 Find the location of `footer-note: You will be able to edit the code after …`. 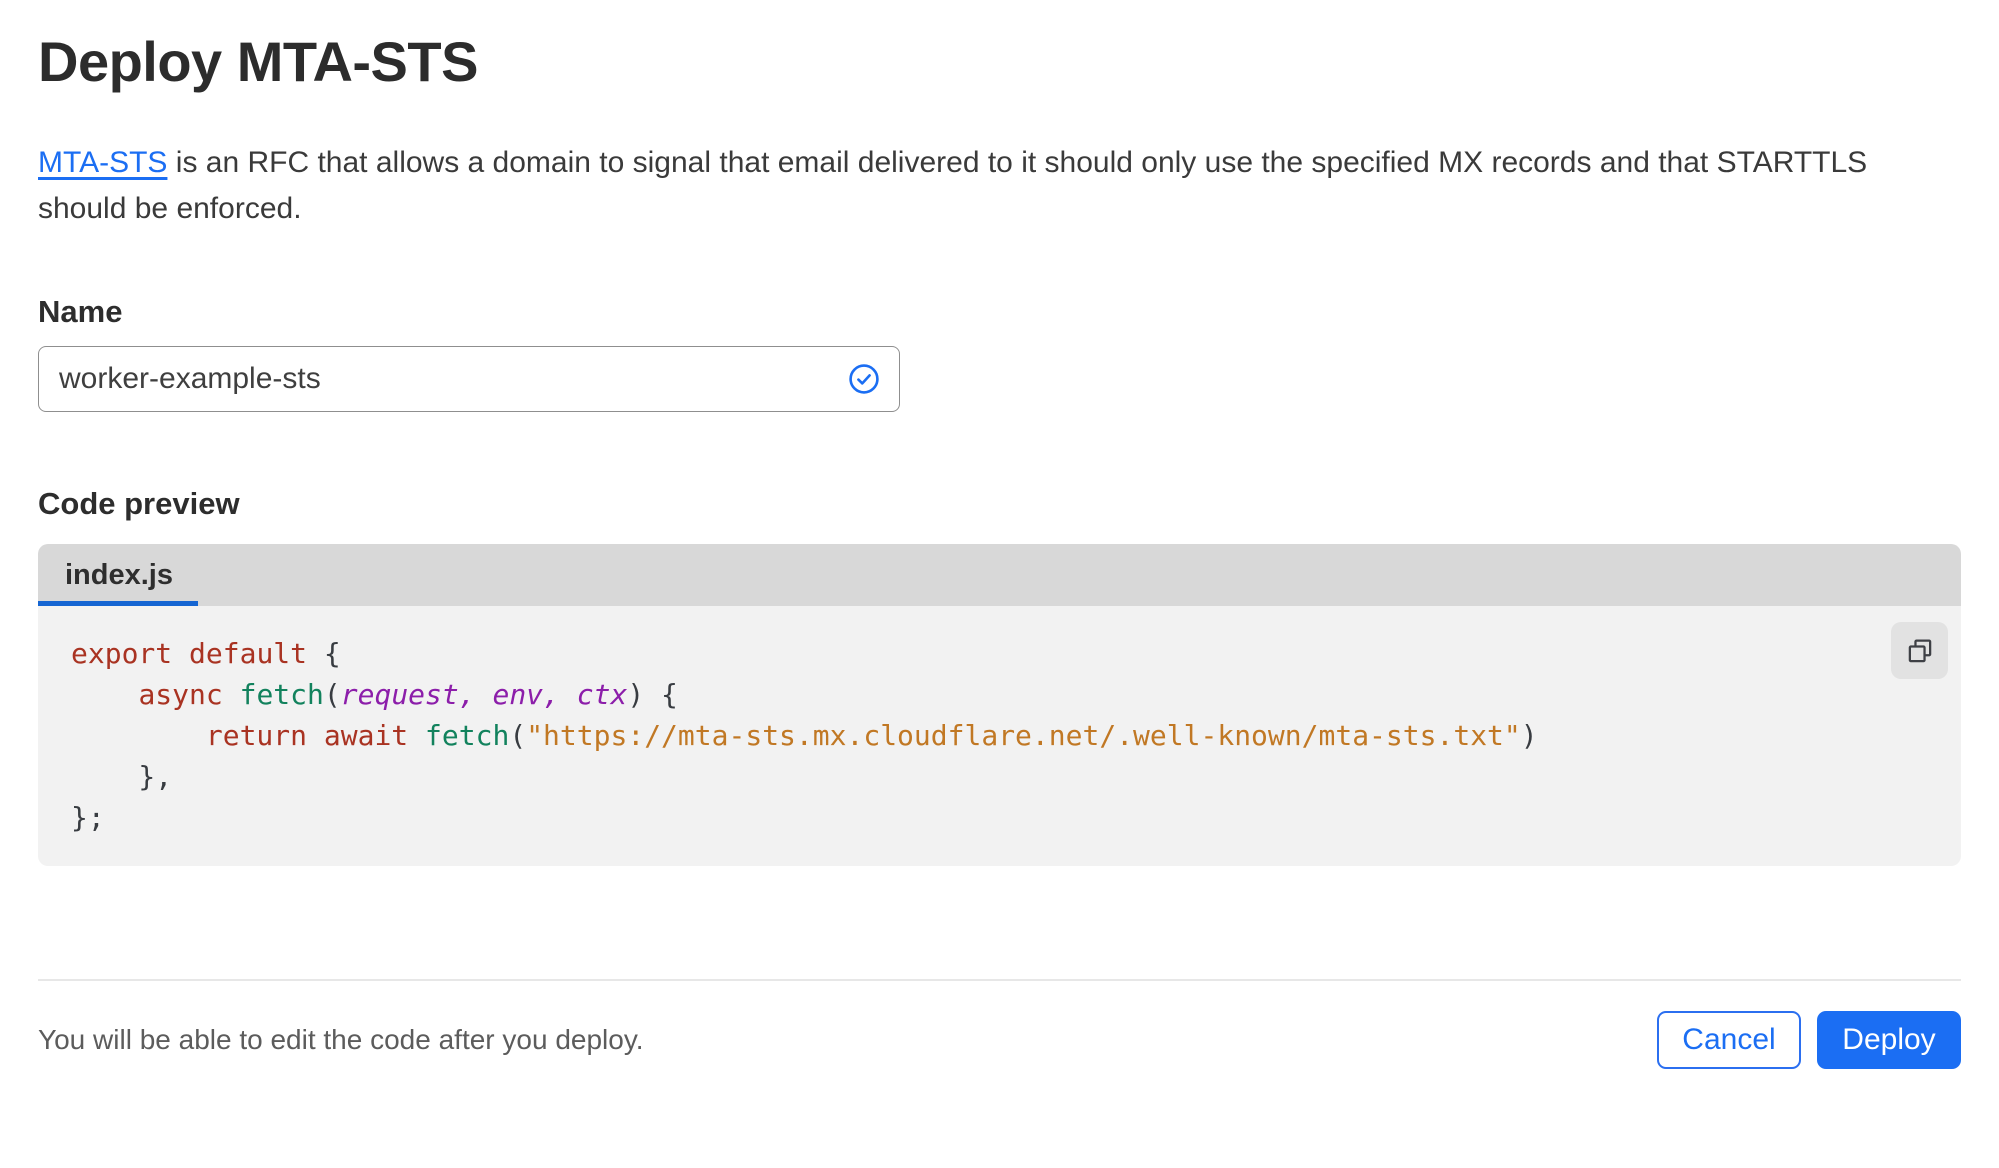

footer-note: You will be able to edit the code after … is located at coordinates (341, 1039).